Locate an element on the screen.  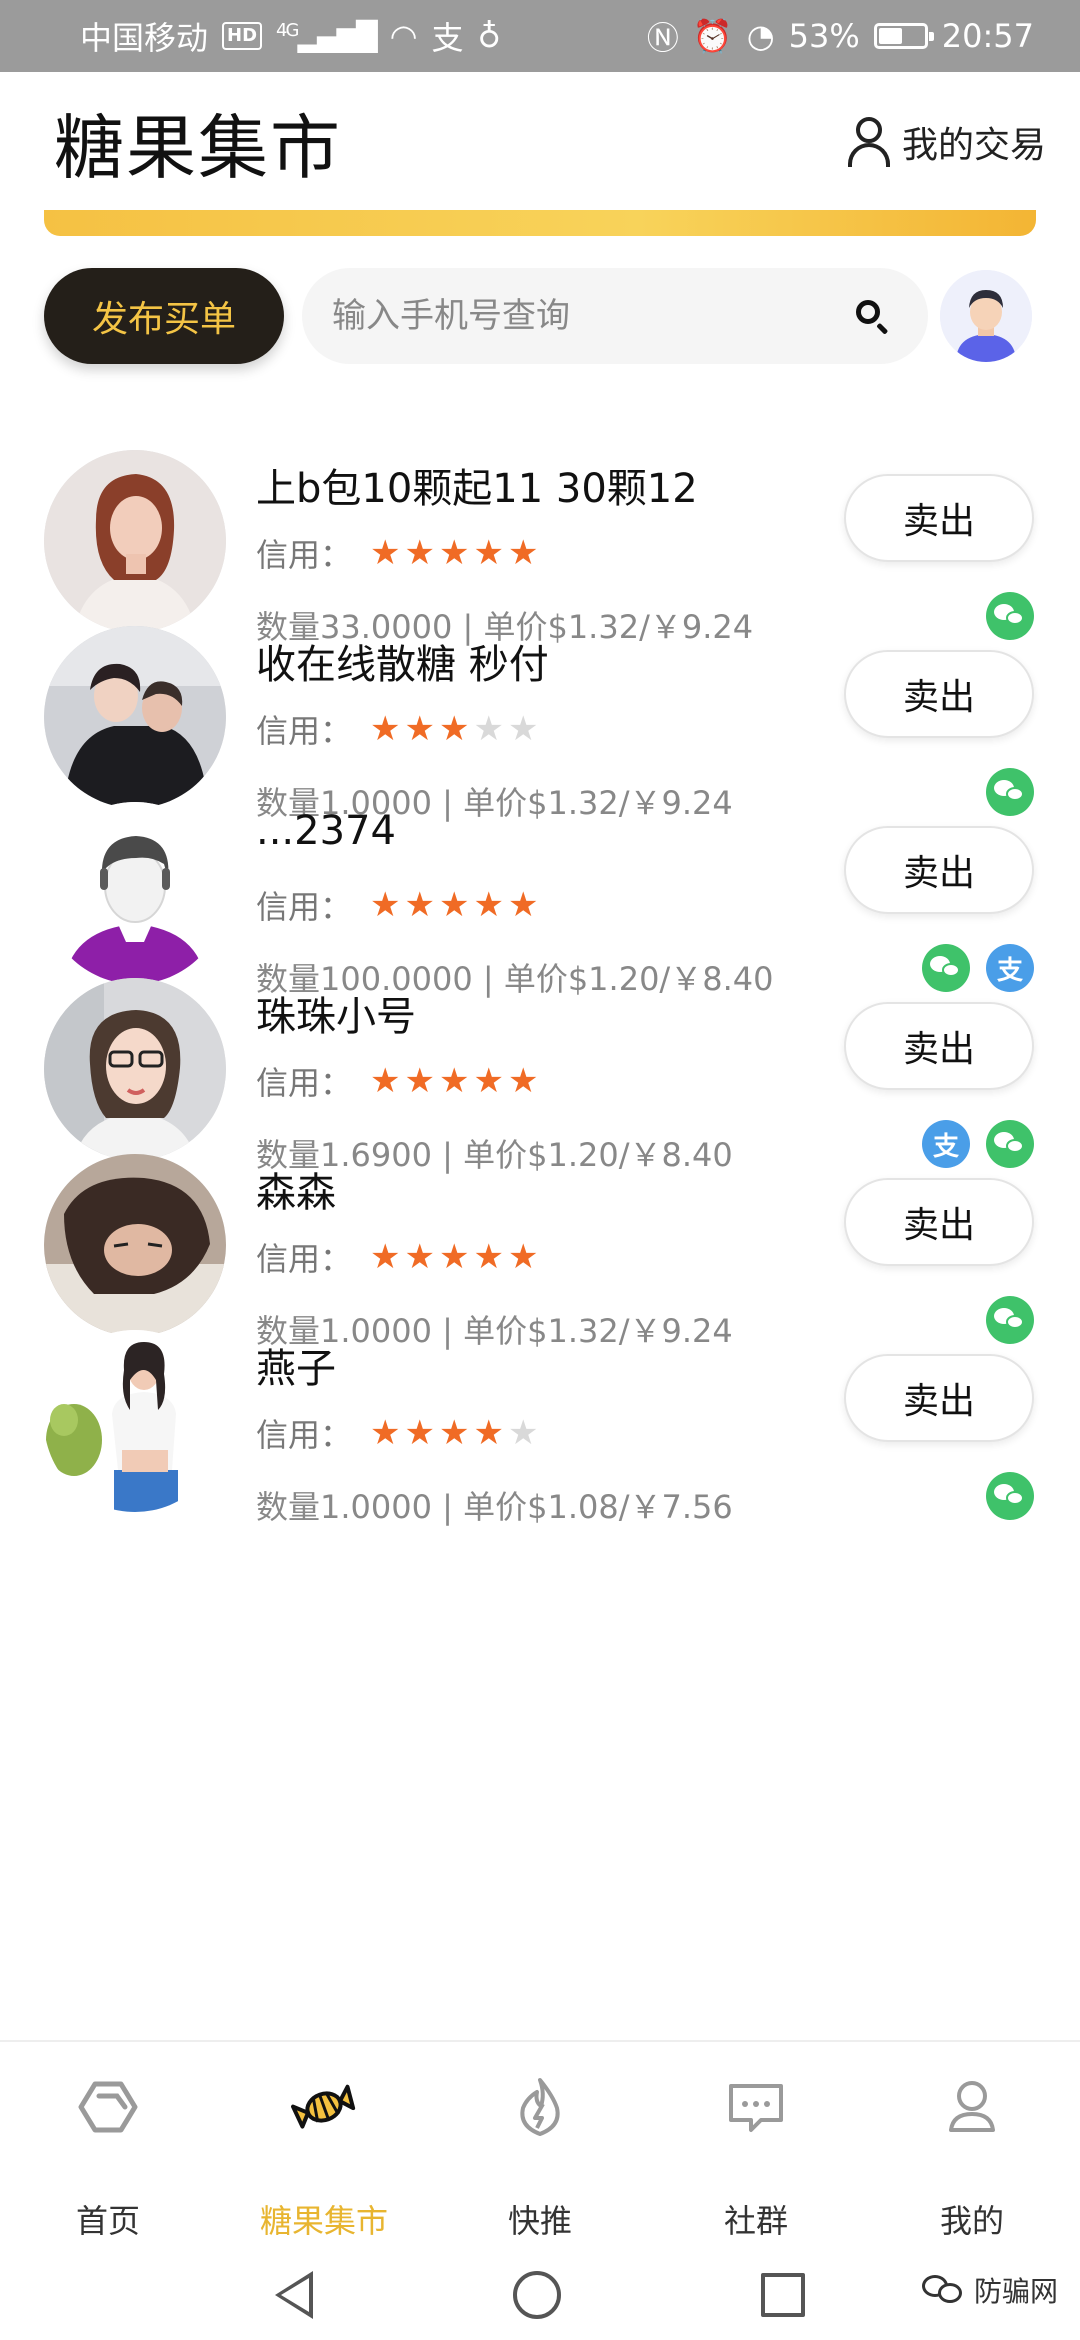
wechat-outline-icon is located at coordinates (943, 2290).